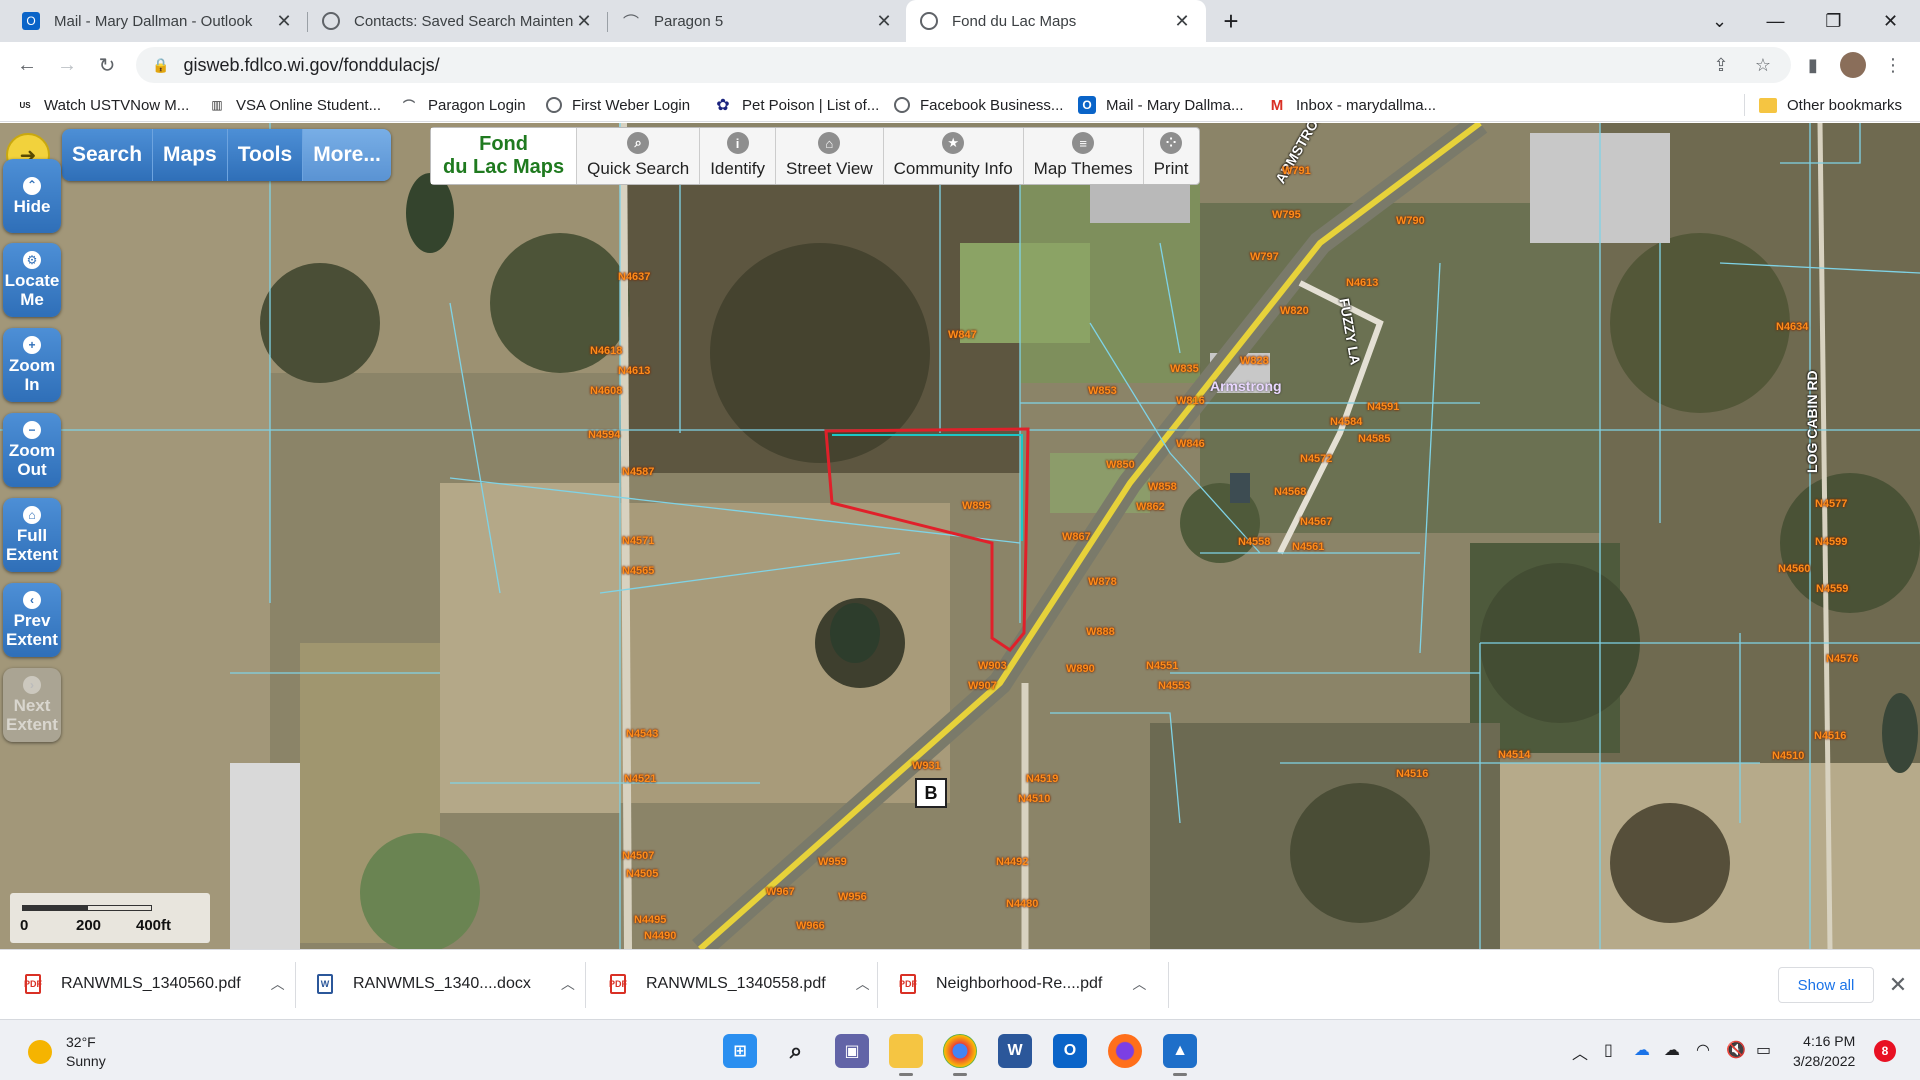 The width and height of the screenshot is (1920, 1080). Describe the element at coordinates (32, 430) in the screenshot. I see `minus-icon: −` at that location.